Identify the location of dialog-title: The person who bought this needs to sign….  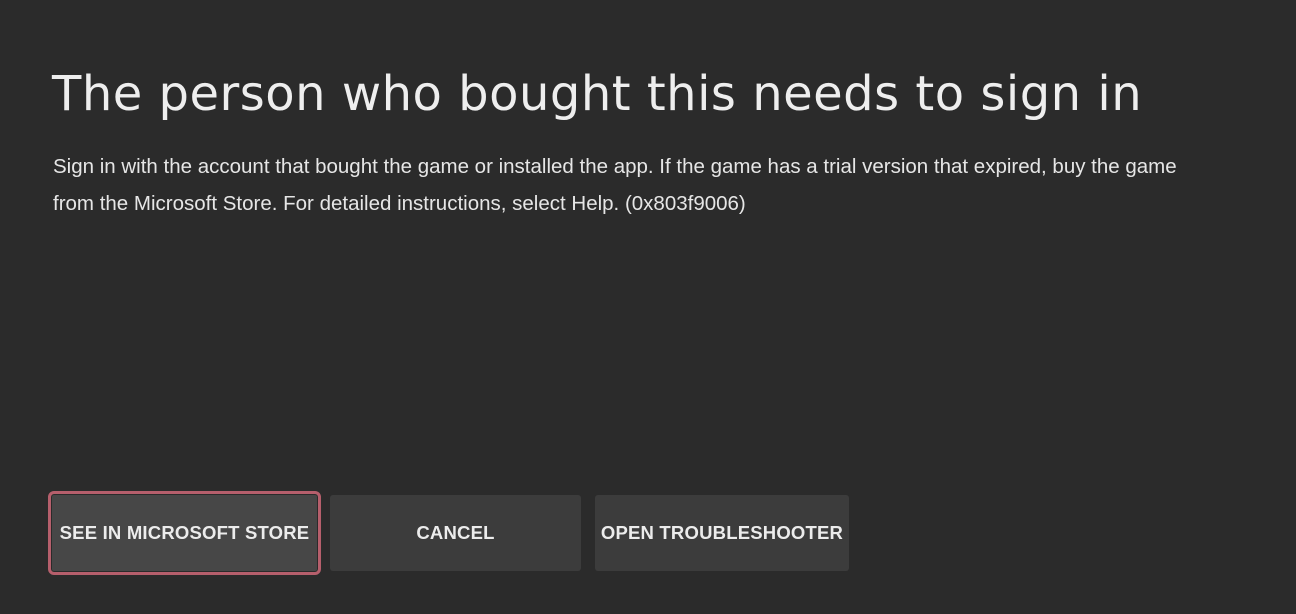
(597, 94).